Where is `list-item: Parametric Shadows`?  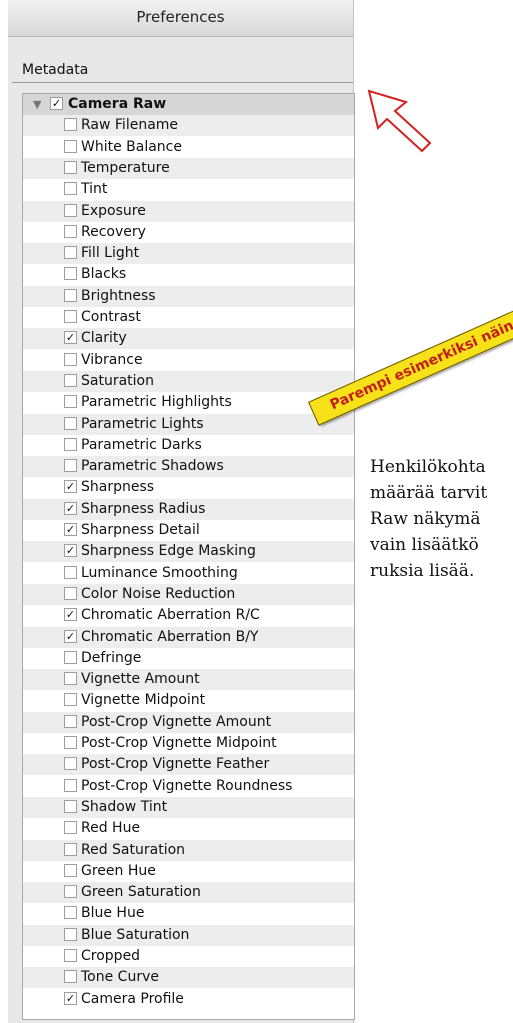 list-item: Parametric Shadows is located at coordinates (188, 466).